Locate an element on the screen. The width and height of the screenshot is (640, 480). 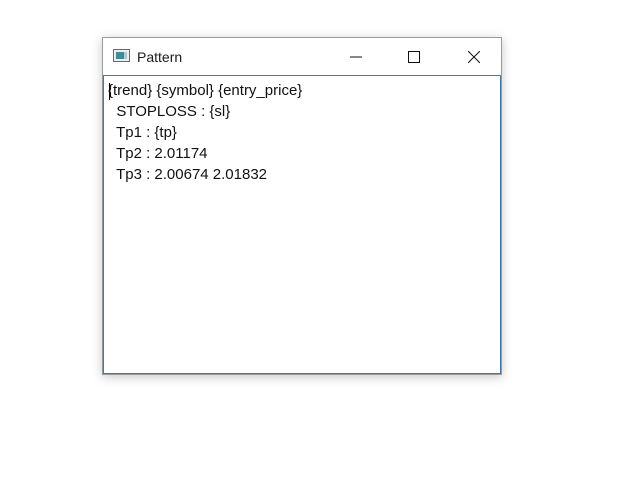
maximize-button is located at coordinates (414, 56).